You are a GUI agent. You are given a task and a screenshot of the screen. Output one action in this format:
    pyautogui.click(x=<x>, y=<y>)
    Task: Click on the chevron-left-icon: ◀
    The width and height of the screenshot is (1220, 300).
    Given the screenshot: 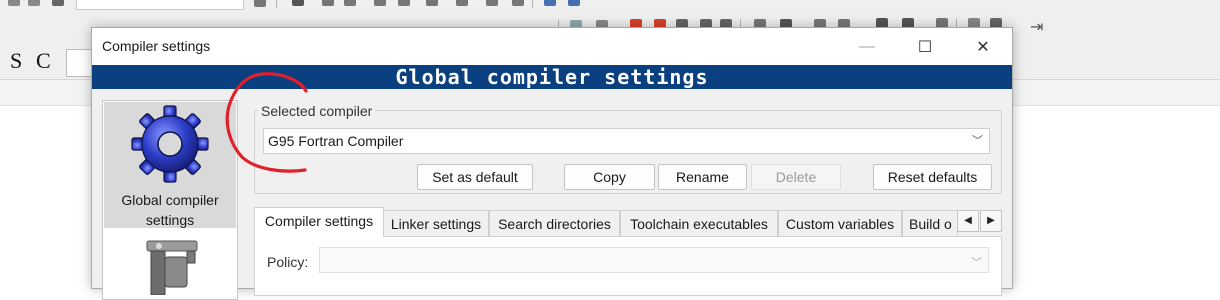 What is the action you would take?
    pyautogui.click(x=968, y=220)
    